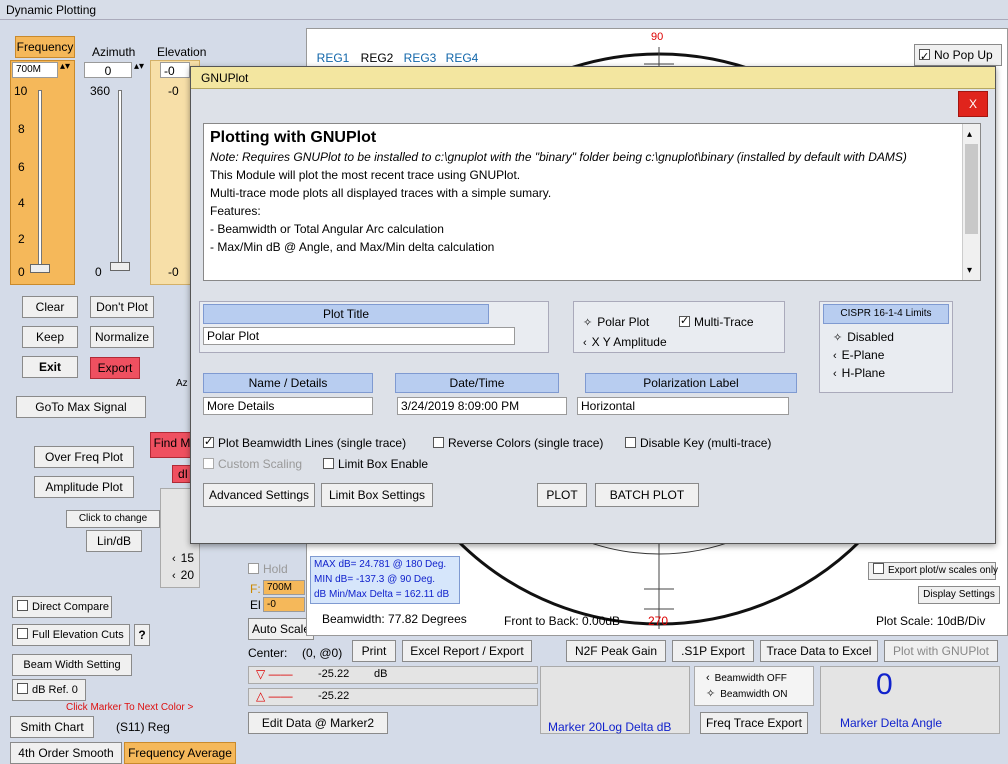  I want to click on export-button: Export, so click(115, 368).